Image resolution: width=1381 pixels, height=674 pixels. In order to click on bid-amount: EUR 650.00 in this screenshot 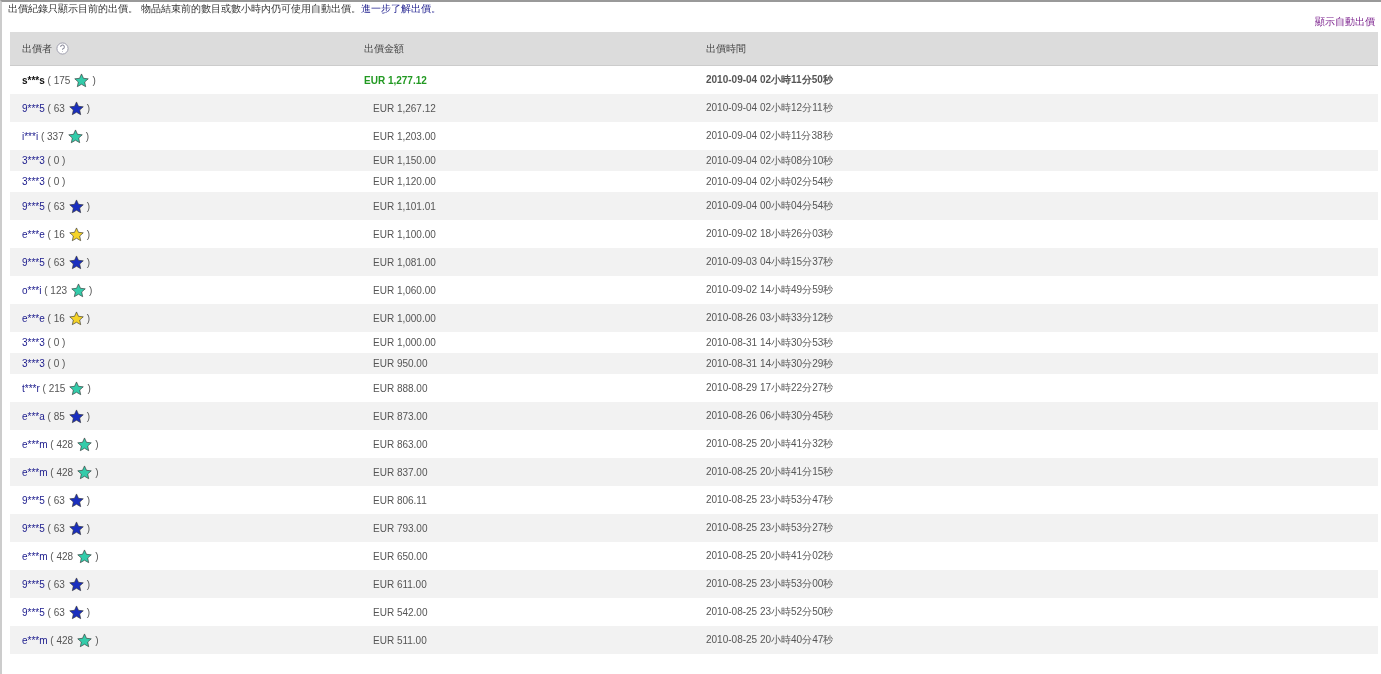, I will do `click(400, 556)`.